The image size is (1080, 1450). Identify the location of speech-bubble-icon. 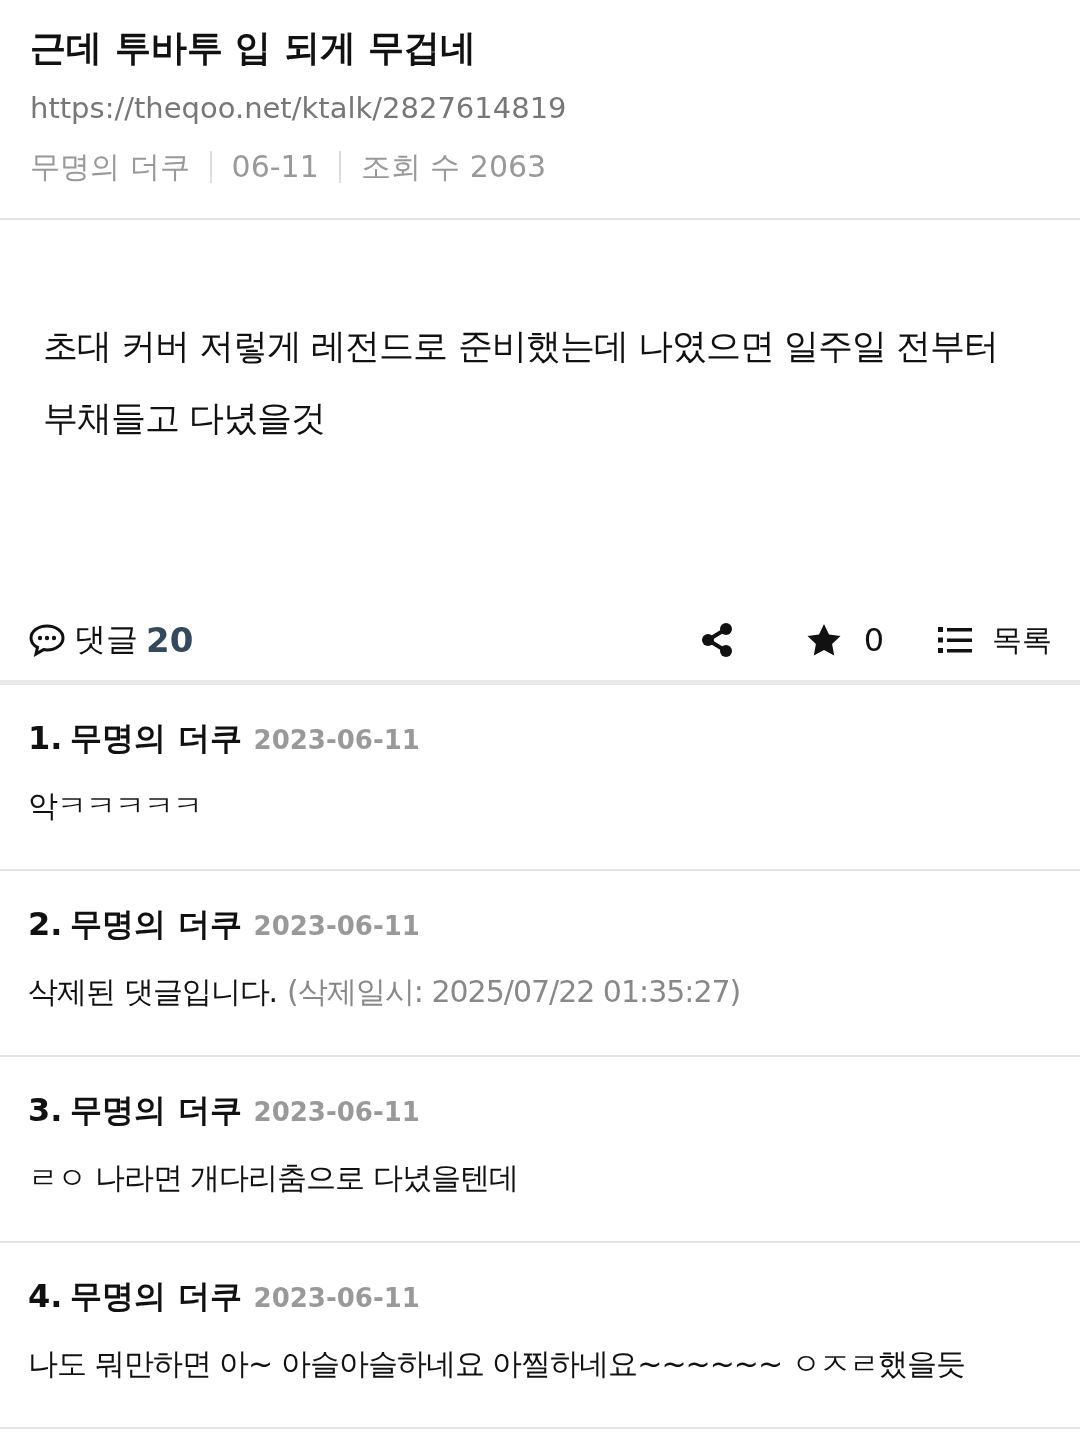
(47, 640).